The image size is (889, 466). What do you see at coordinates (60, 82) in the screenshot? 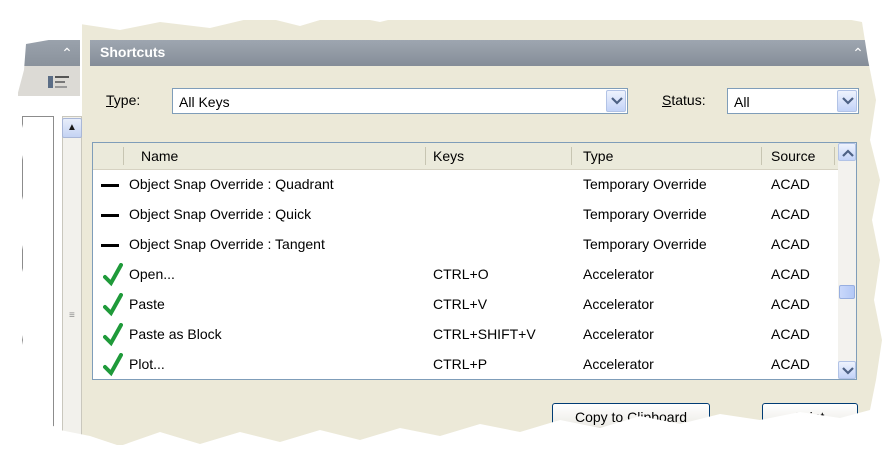
I see `properties-toggle-icon` at bounding box center [60, 82].